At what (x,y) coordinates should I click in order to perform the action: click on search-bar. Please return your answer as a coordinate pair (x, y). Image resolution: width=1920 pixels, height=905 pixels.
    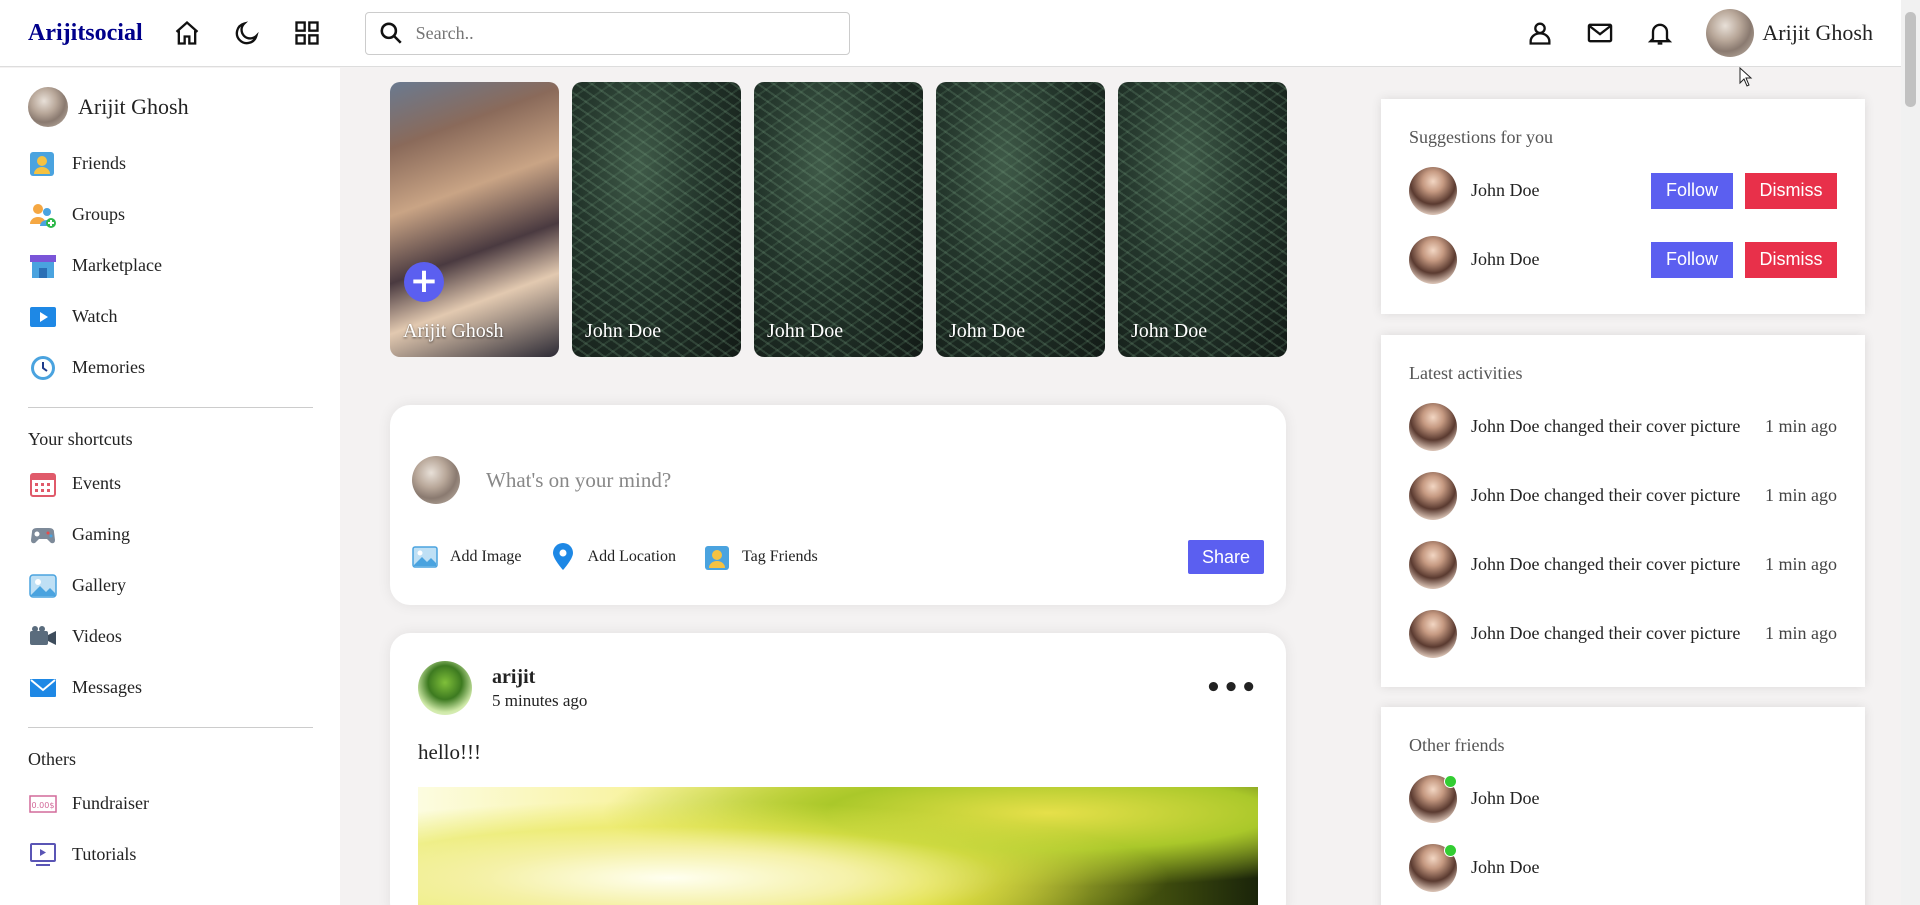
    Looking at the image, I should click on (607, 33).